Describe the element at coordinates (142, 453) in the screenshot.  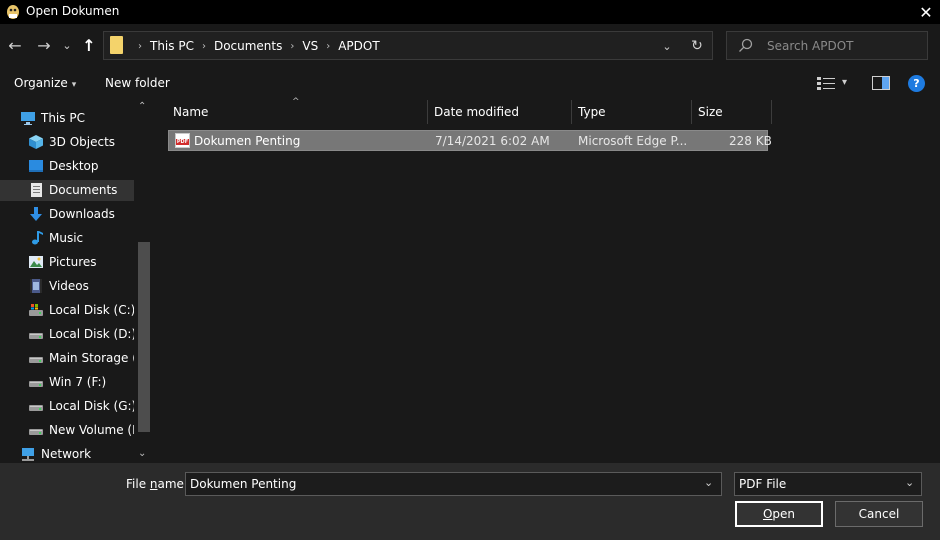
I see `scroll-down-icon: ⌄` at that location.